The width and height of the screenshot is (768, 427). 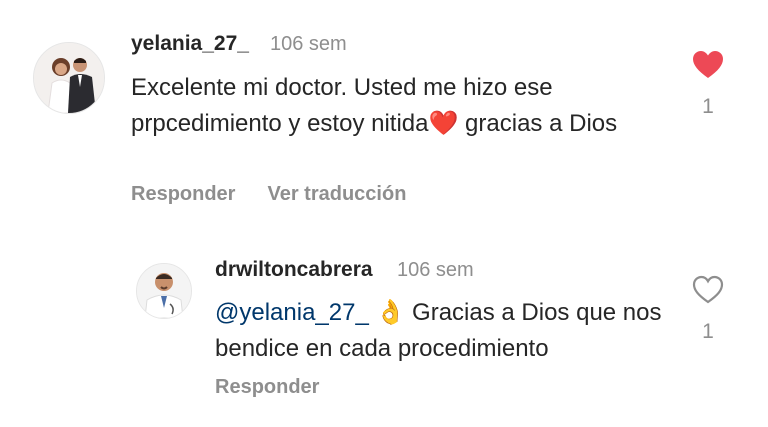 What do you see at coordinates (443, 123) in the screenshot?
I see `heart-emoji: ❤️` at bounding box center [443, 123].